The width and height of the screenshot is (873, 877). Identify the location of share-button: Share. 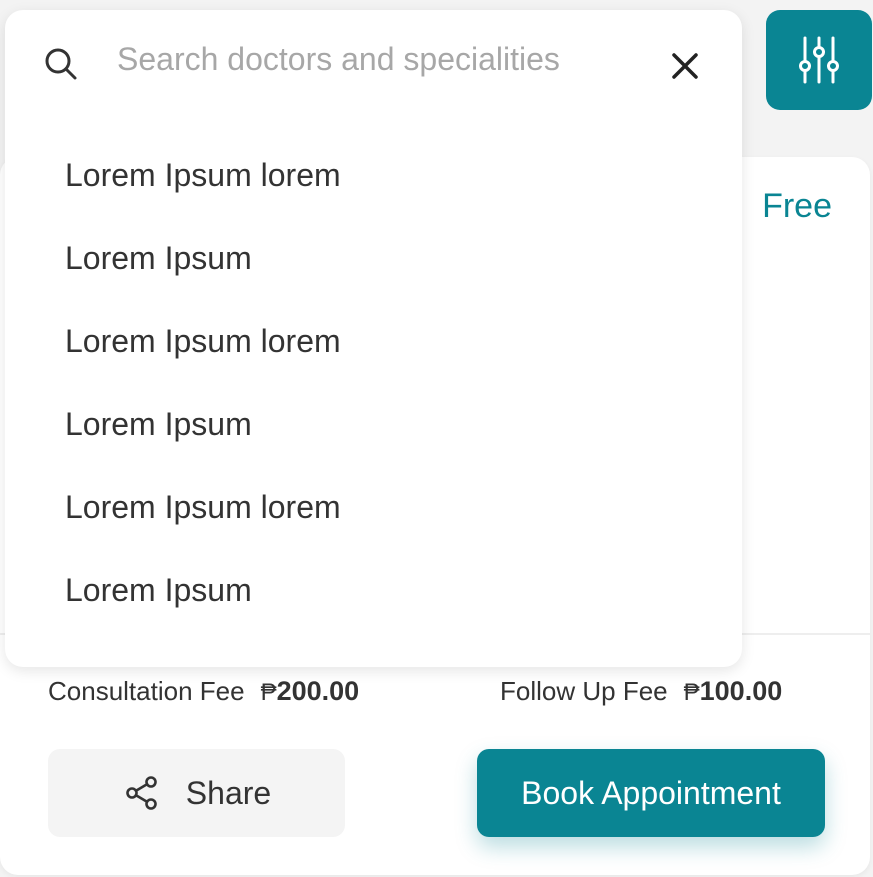
(196, 793).